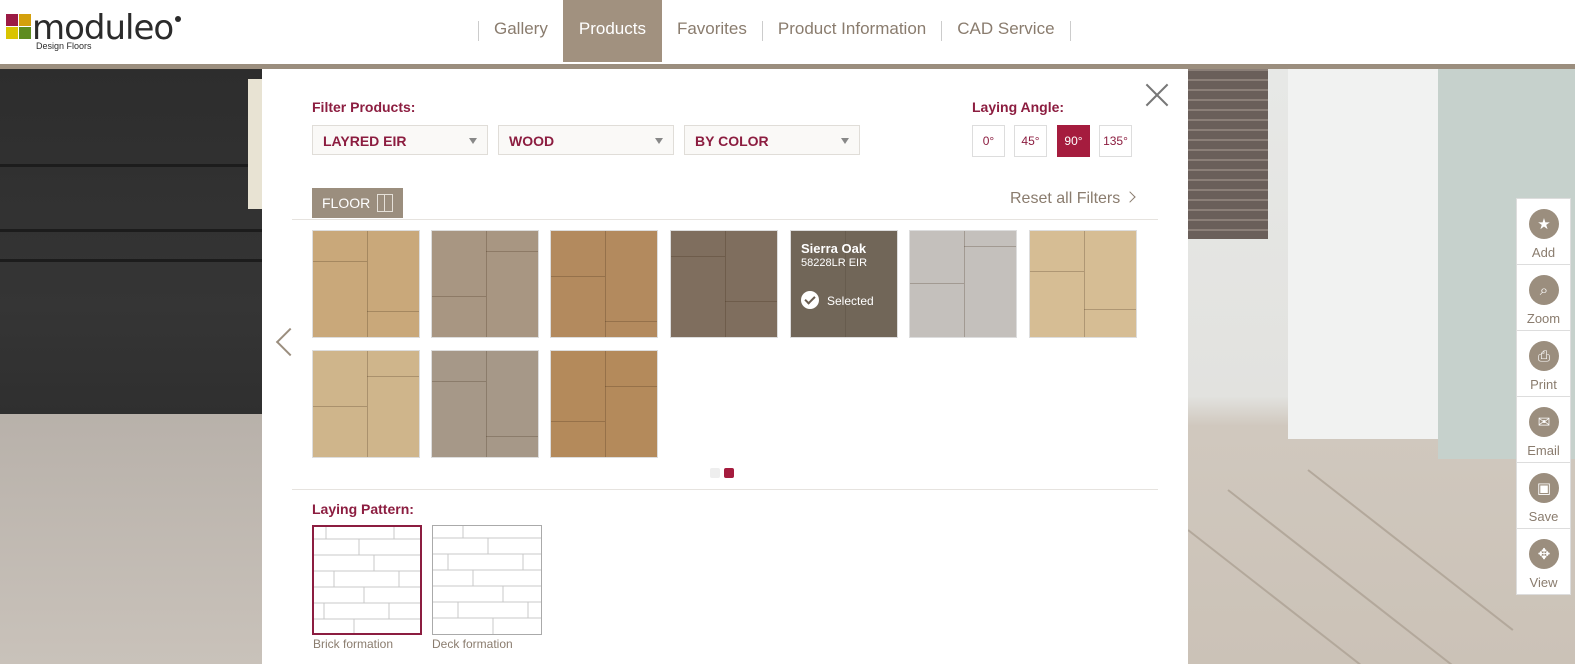  Describe the element at coordinates (363, 509) in the screenshot. I see `laying-pattern-label: Laying Pattern:` at that location.